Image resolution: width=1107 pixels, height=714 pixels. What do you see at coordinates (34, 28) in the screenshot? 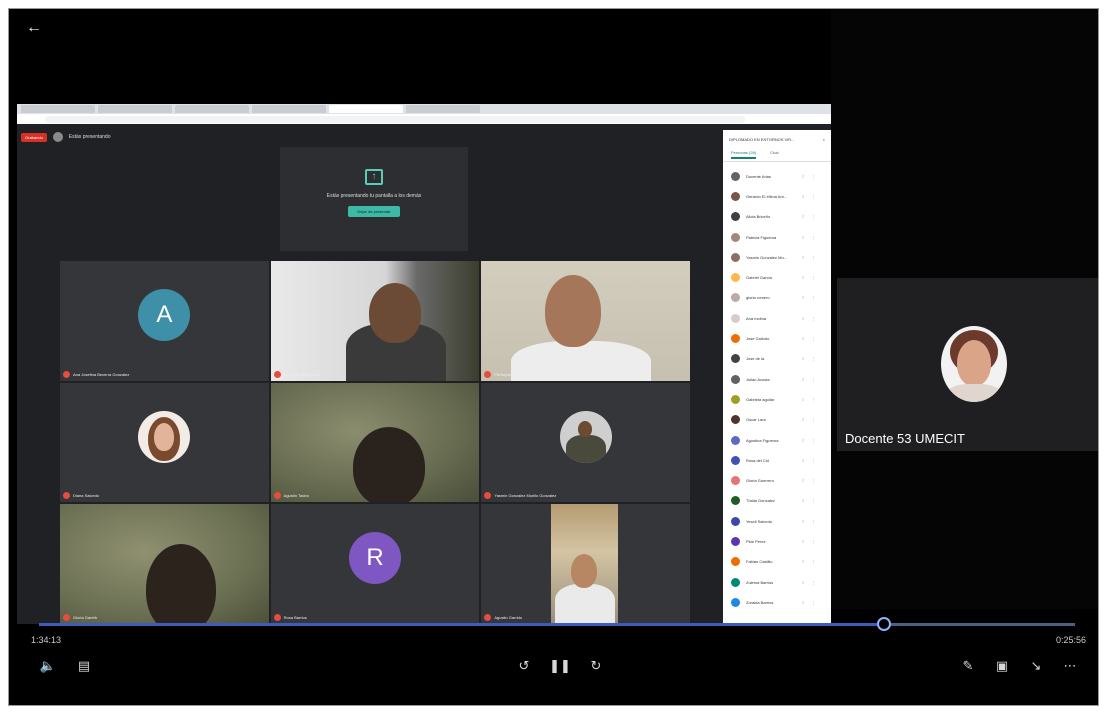
I see `back-arrow-icon: ←` at bounding box center [34, 28].